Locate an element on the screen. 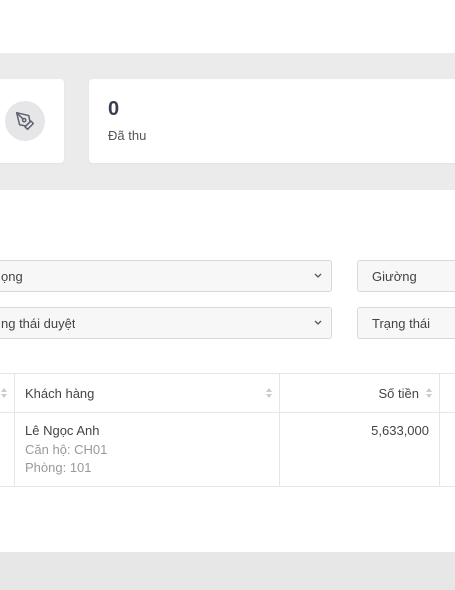 The height and width of the screenshot is (590, 455). bed-select: Giường is located at coordinates (406, 276).